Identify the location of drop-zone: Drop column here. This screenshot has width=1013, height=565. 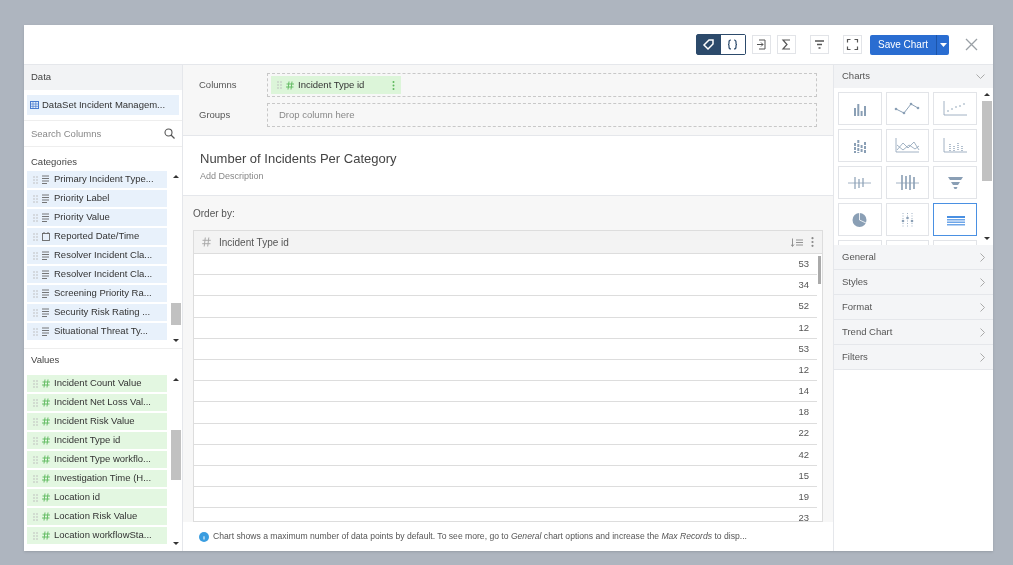
(542, 115).